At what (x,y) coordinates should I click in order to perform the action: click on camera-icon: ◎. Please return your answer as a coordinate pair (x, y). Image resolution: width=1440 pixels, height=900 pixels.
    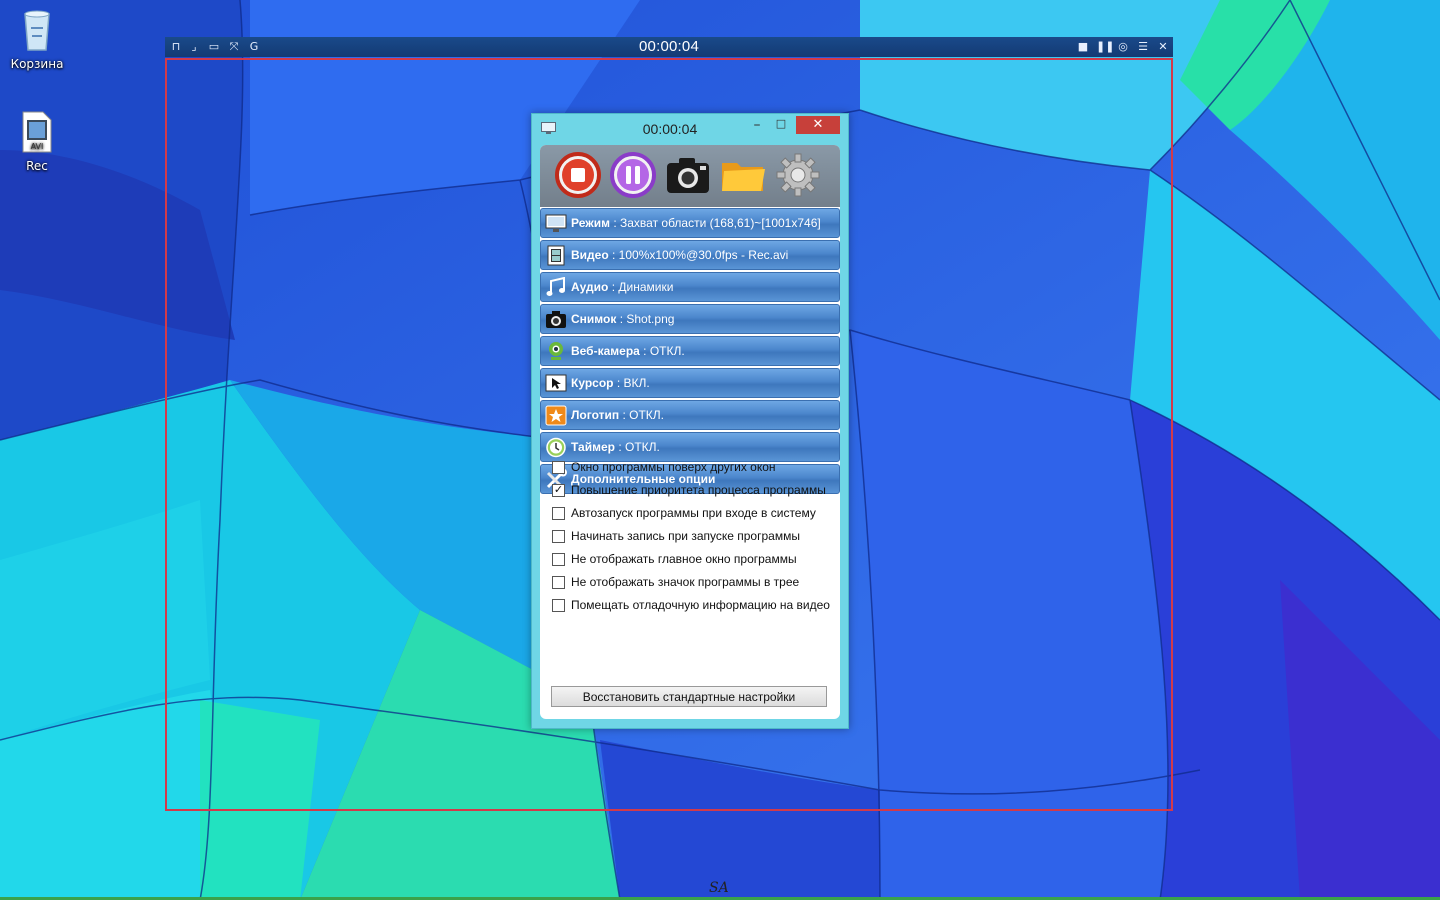
    Looking at the image, I should click on (1123, 47).